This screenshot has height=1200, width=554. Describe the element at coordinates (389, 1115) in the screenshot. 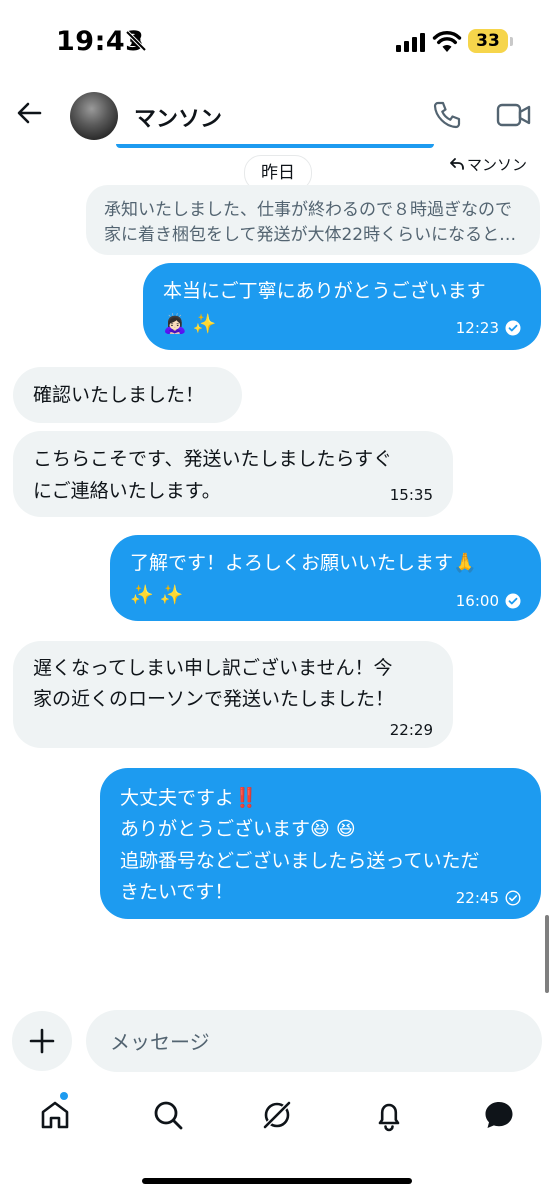

I see `bell-icon` at that location.